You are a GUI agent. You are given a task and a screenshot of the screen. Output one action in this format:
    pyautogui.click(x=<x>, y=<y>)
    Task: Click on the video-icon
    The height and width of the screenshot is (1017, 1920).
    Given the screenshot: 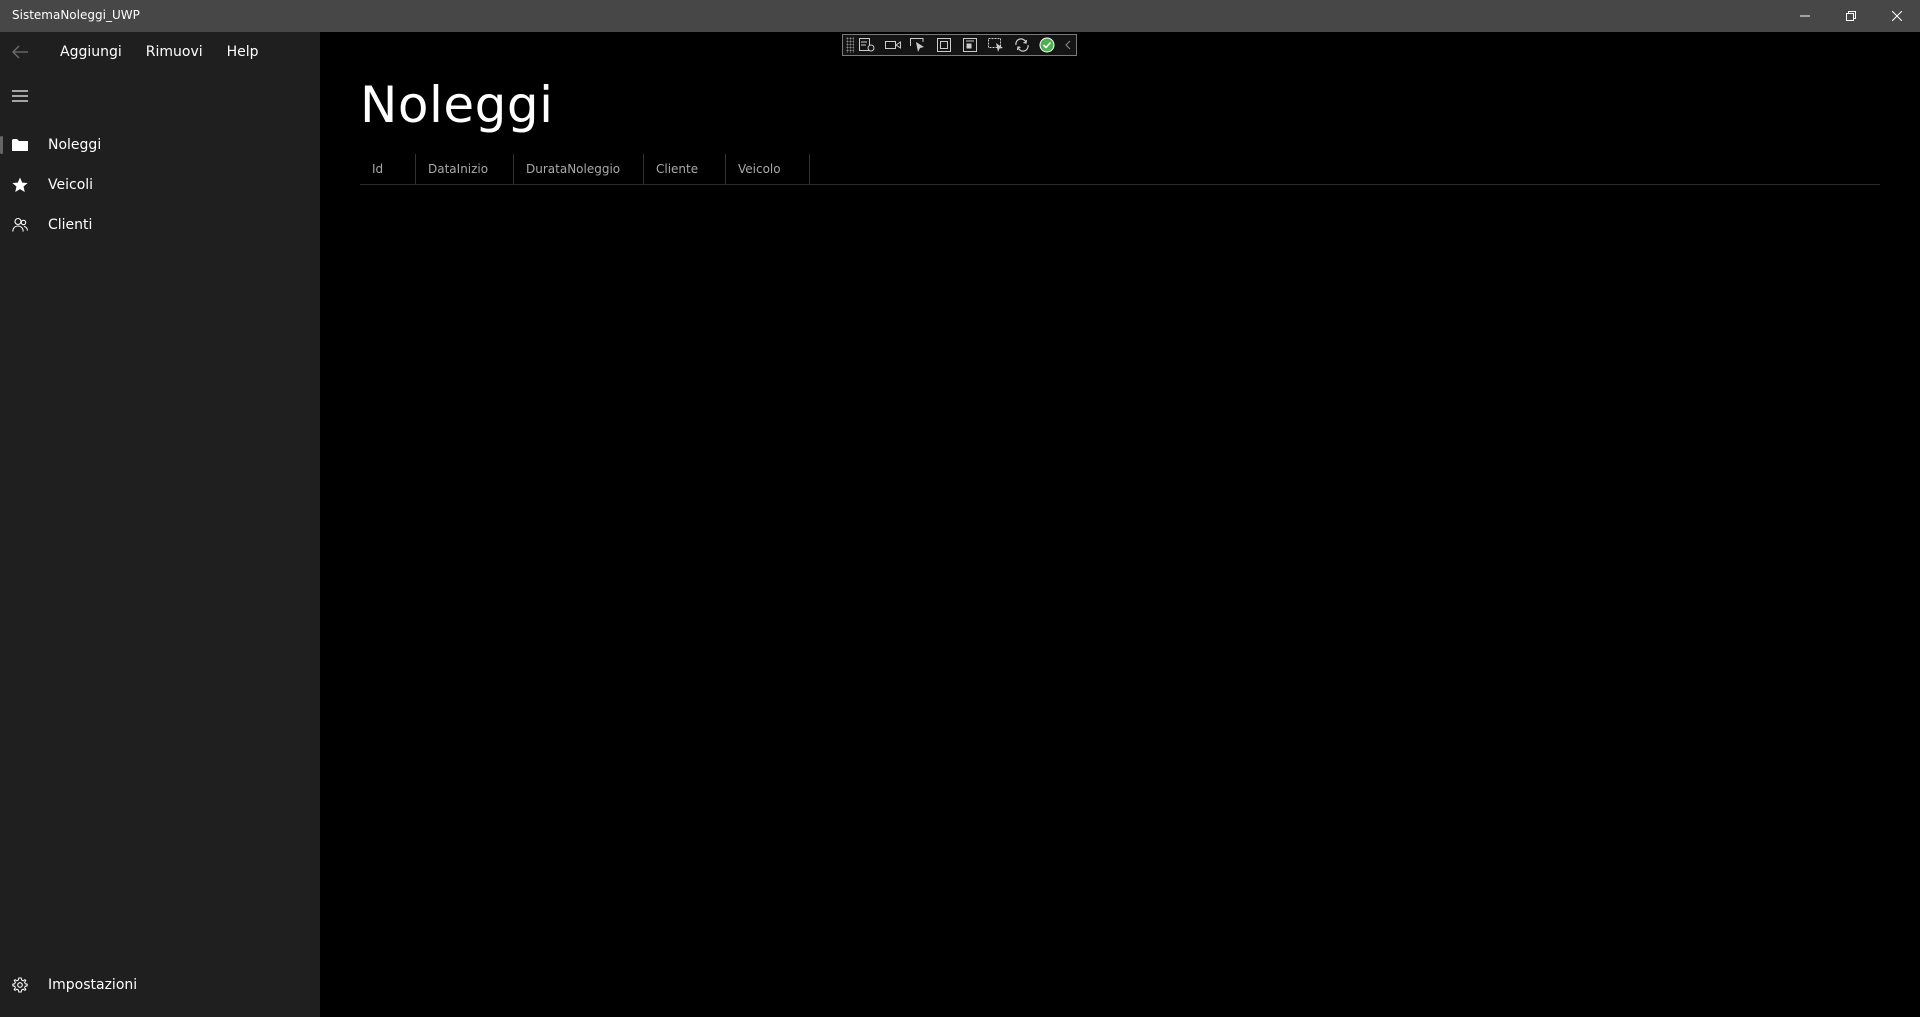 What is the action you would take?
    pyautogui.click(x=892, y=45)
    